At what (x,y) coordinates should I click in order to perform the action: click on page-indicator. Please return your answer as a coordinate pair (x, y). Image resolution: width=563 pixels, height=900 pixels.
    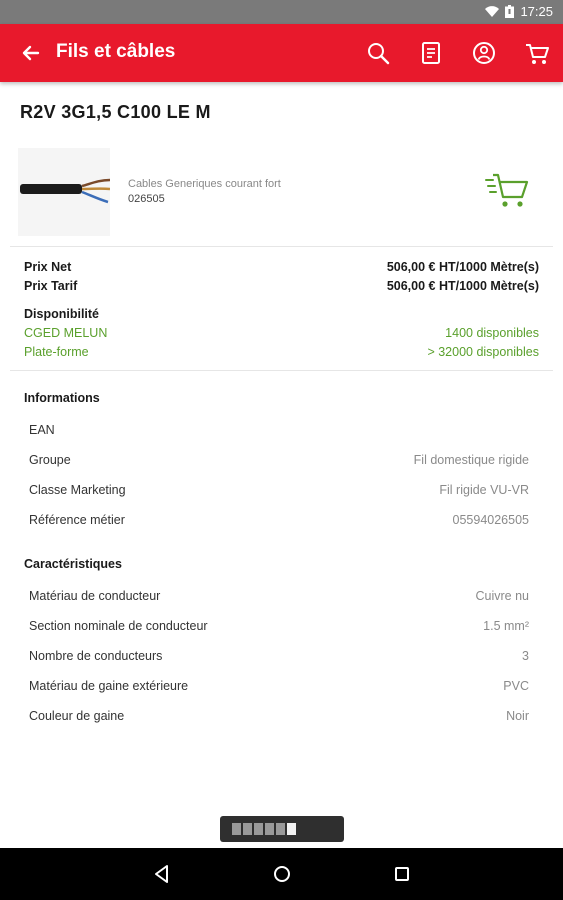
    Looking at the image, I should click on (282, 829).